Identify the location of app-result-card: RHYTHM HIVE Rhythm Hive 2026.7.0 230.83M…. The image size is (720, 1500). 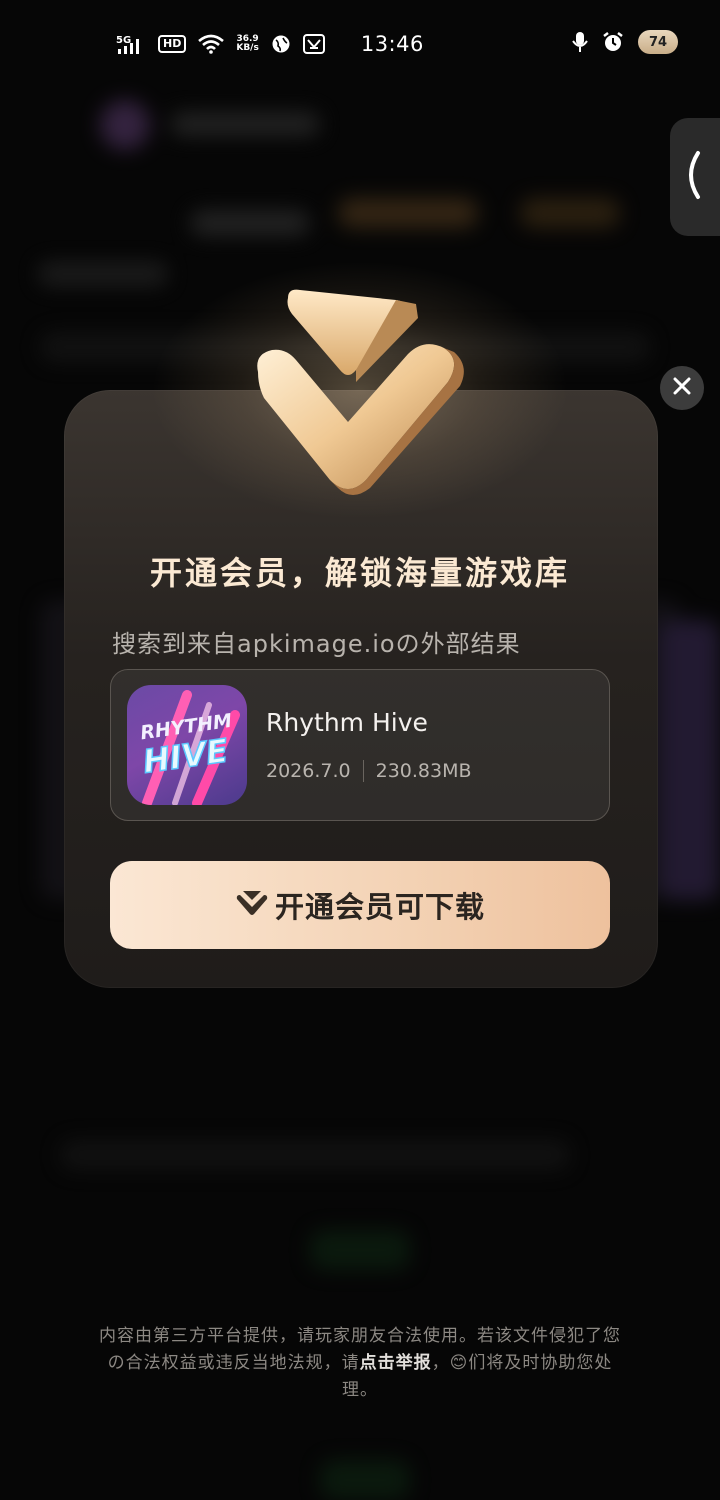
(360, 745).